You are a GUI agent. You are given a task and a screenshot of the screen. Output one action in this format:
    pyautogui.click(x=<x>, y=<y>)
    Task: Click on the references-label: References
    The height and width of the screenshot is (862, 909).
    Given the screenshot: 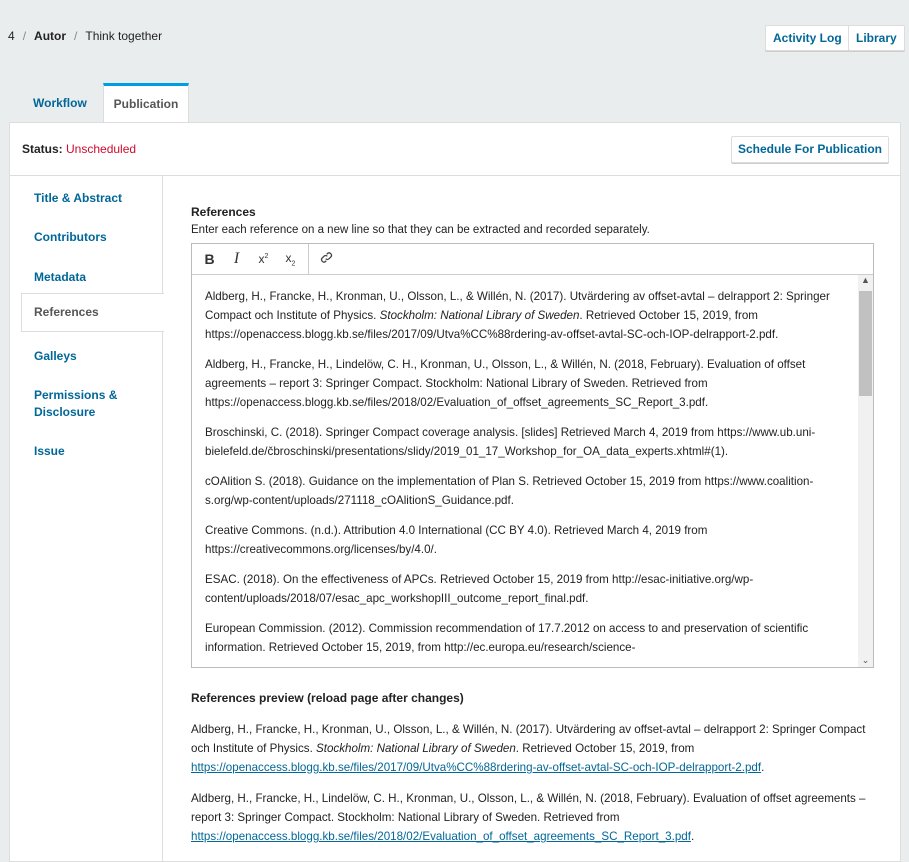 What is the action you would take?
    pyautogui.click(x=223, y=212)
    